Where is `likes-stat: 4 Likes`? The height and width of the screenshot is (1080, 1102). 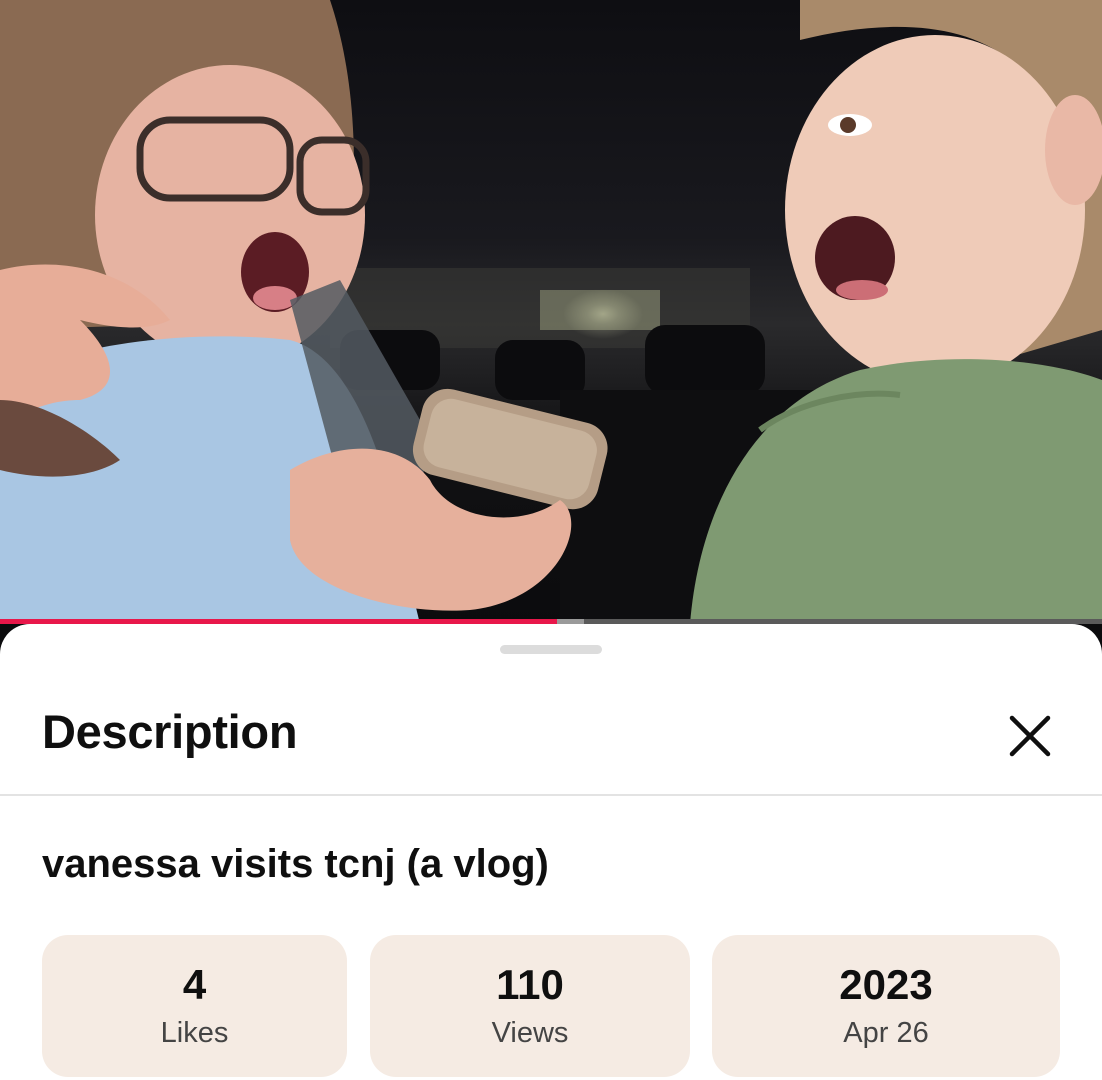
likes-stat: 4 Likes is located at coordinates (194, 1006).